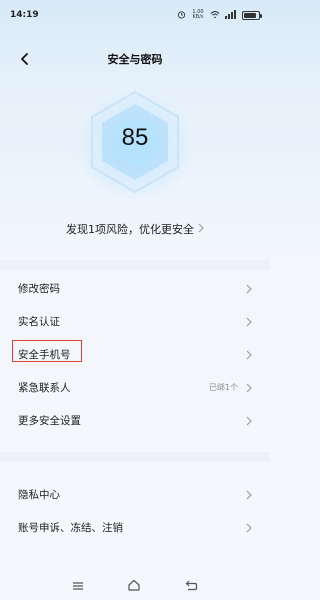 The height and width of the screenshot is (600, 320). I want to click on highlight-box, so click(47, 351).